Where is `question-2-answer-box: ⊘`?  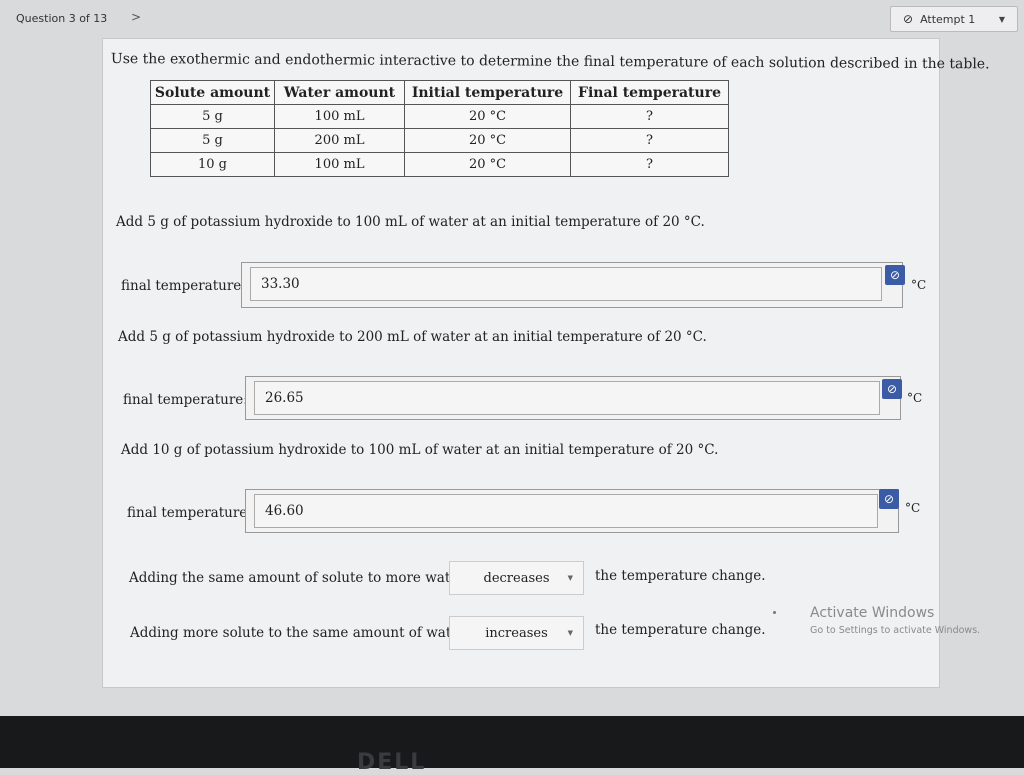 question-2-answer-box: ⊘ is located at coordinates (573, 398).